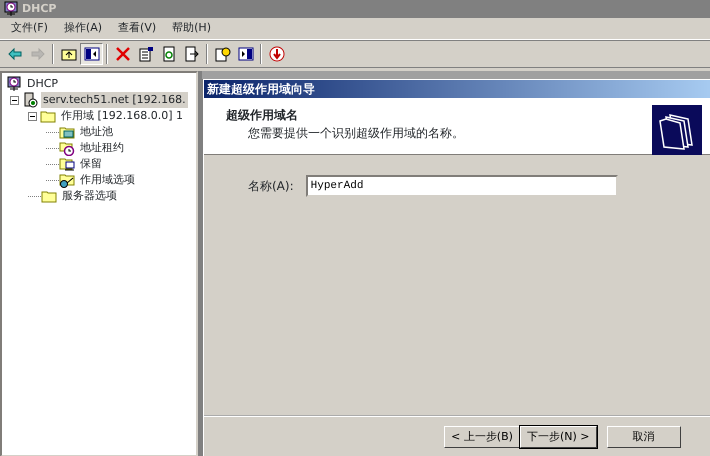 The width and height of the screenshot is (710, 456). Describe the element at coordinates (261, 89) in the screenshot. I see `dialog-title: 新建超级作用域向导` at that location.